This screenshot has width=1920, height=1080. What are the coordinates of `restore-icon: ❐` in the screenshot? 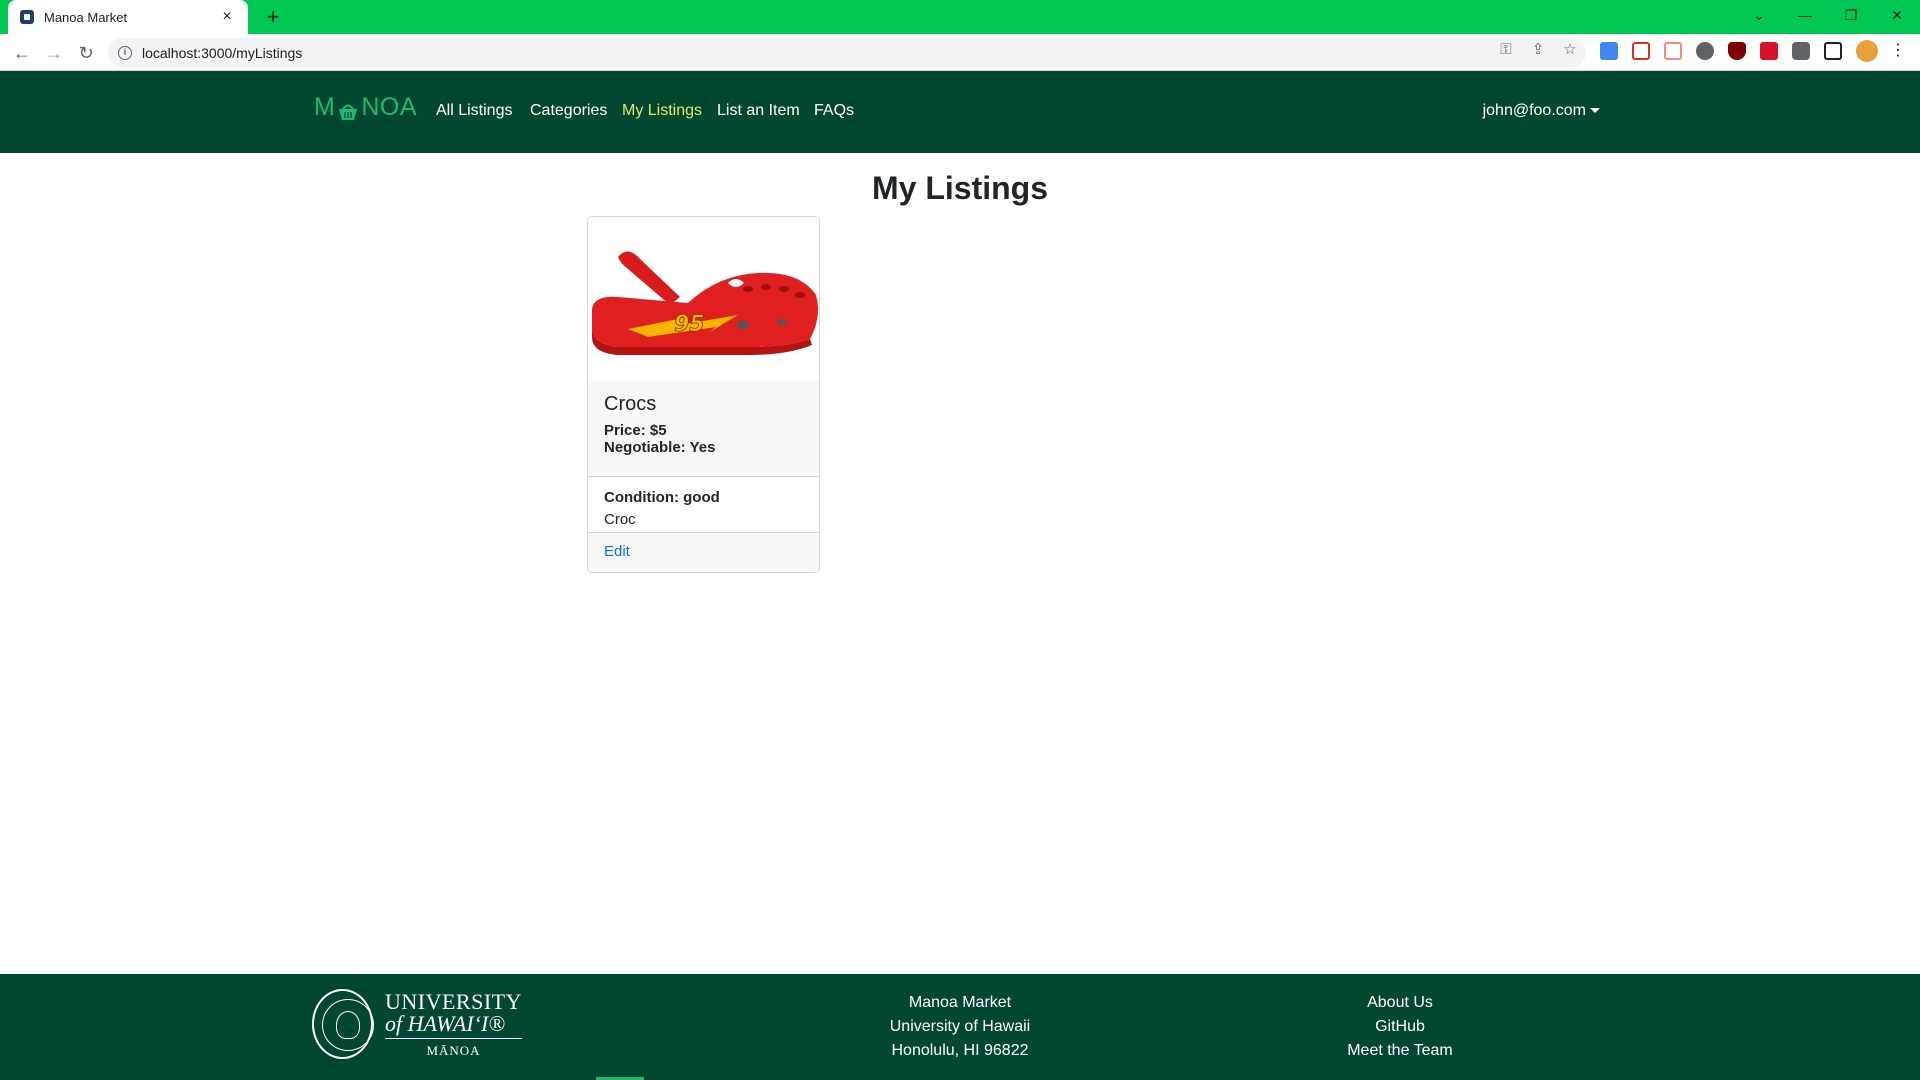 It's located at (1851, 15).